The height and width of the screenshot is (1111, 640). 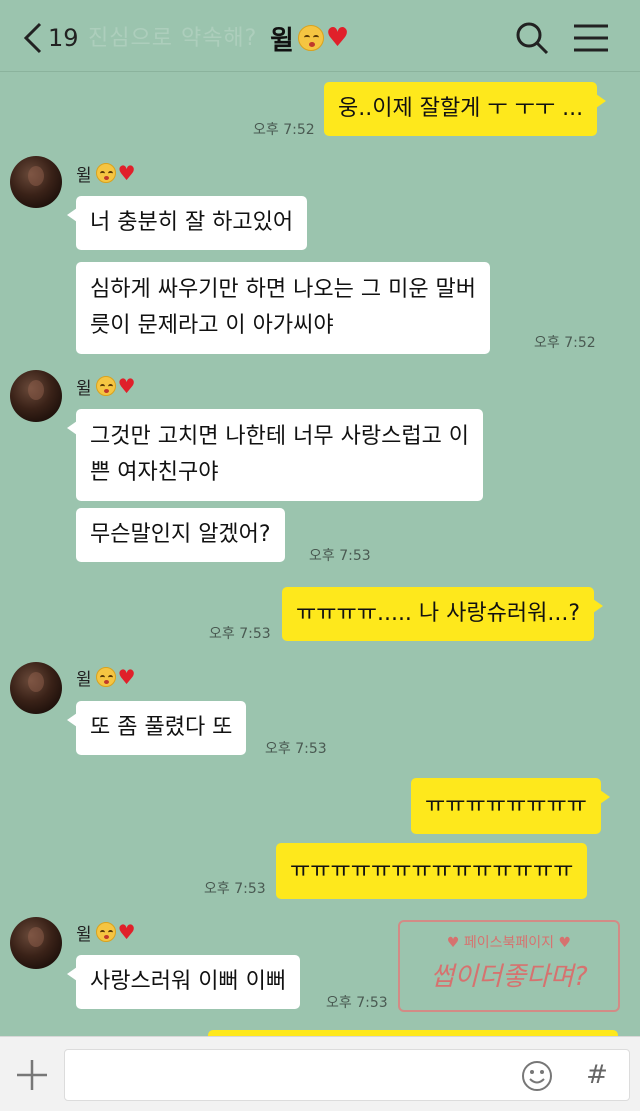 I want to click on my-message: ㅠㅠㅠㅠㅠㅠㅠㅠ, so click(x=510, y=806).